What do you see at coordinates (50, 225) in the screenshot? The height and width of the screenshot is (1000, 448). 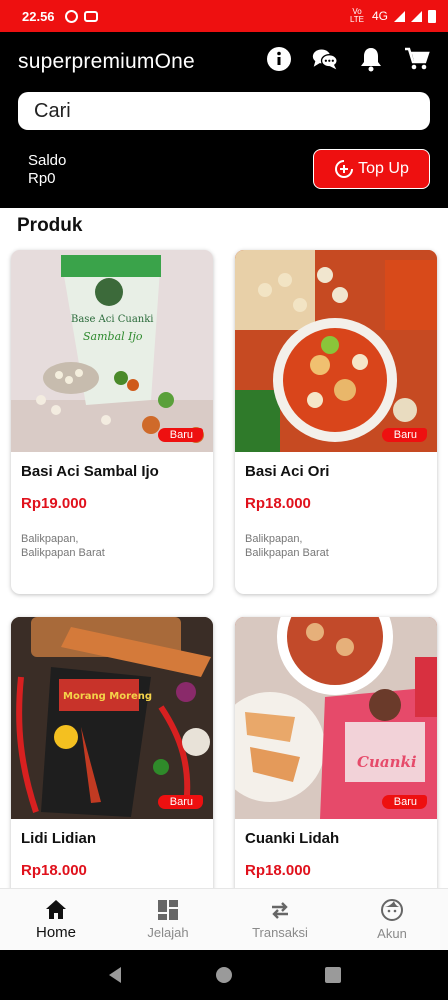 I see `section-title: Produk` at bounding box center [50, 225].